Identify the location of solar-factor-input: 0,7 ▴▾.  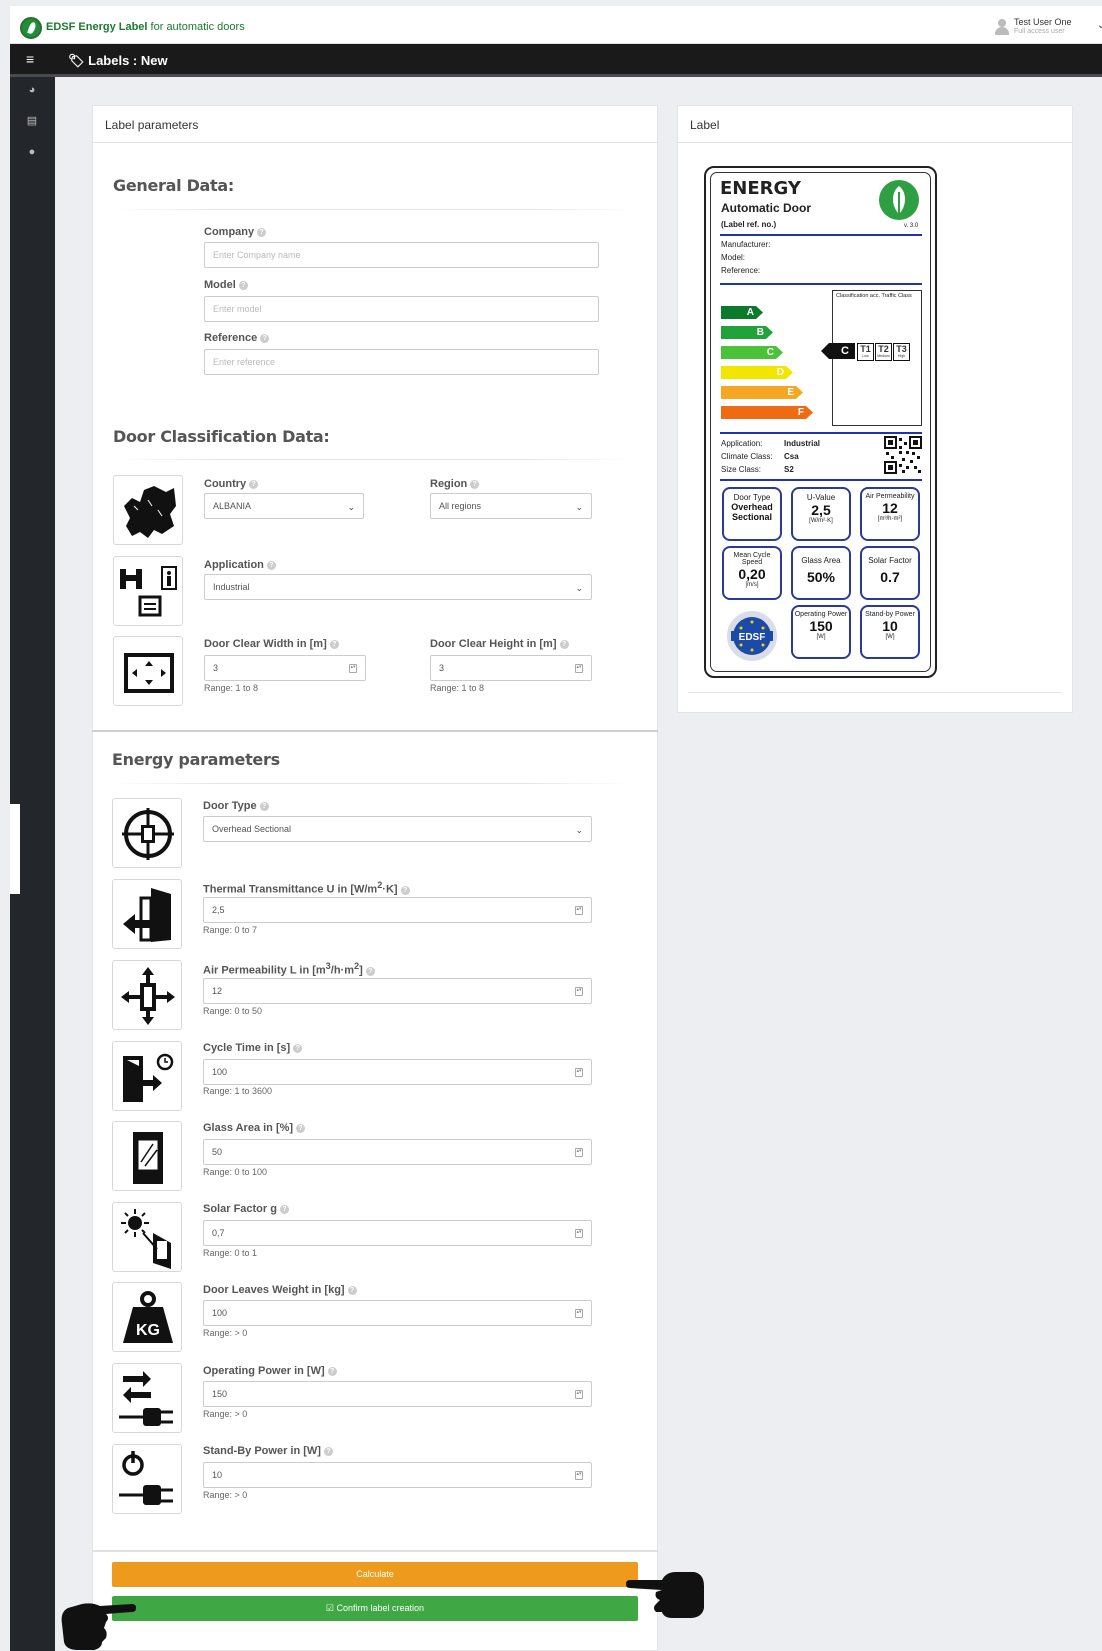
(397, 1233).